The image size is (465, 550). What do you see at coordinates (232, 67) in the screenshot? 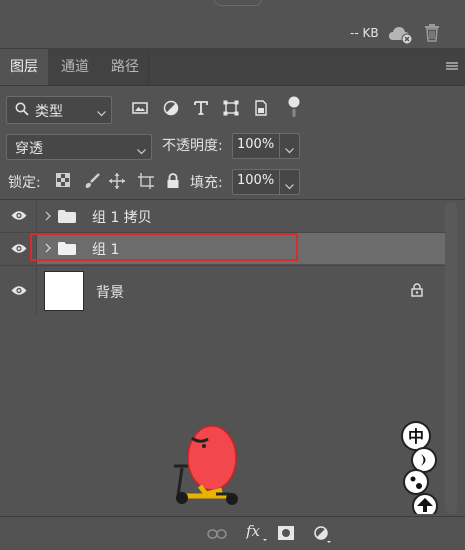
I see `panel-tab-bar: 图层 通道 路径` at bounding box center [232, 67].